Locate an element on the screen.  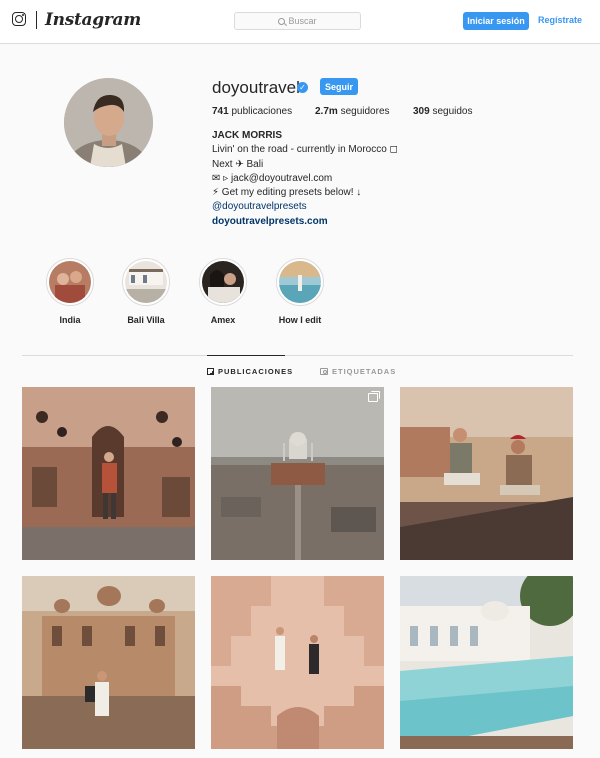
bio-line: Next ✈ Bali is located at coordinates (238, 164).